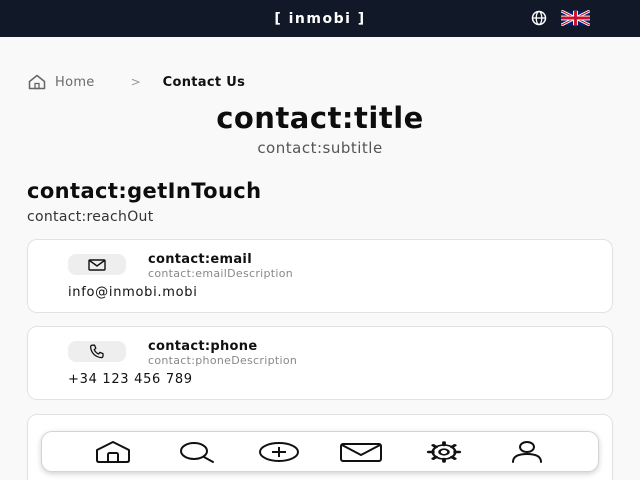 This screenshot has height=480, width=640. What do you see at coordinates (130, 379) in the screenshot?
I see `phone-value: +34 123 456 789` at bounding box center [130, 379].